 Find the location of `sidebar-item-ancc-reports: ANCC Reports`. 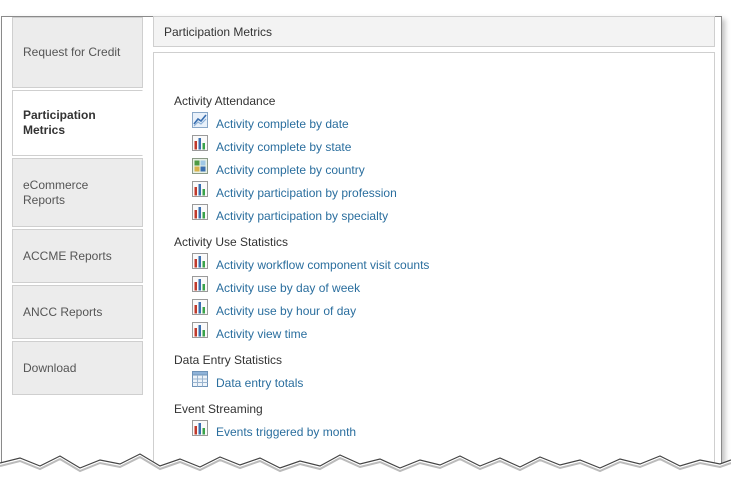

sidebar-item-ancc-reports: ANCC Reports is located at coordinates (77, 312).